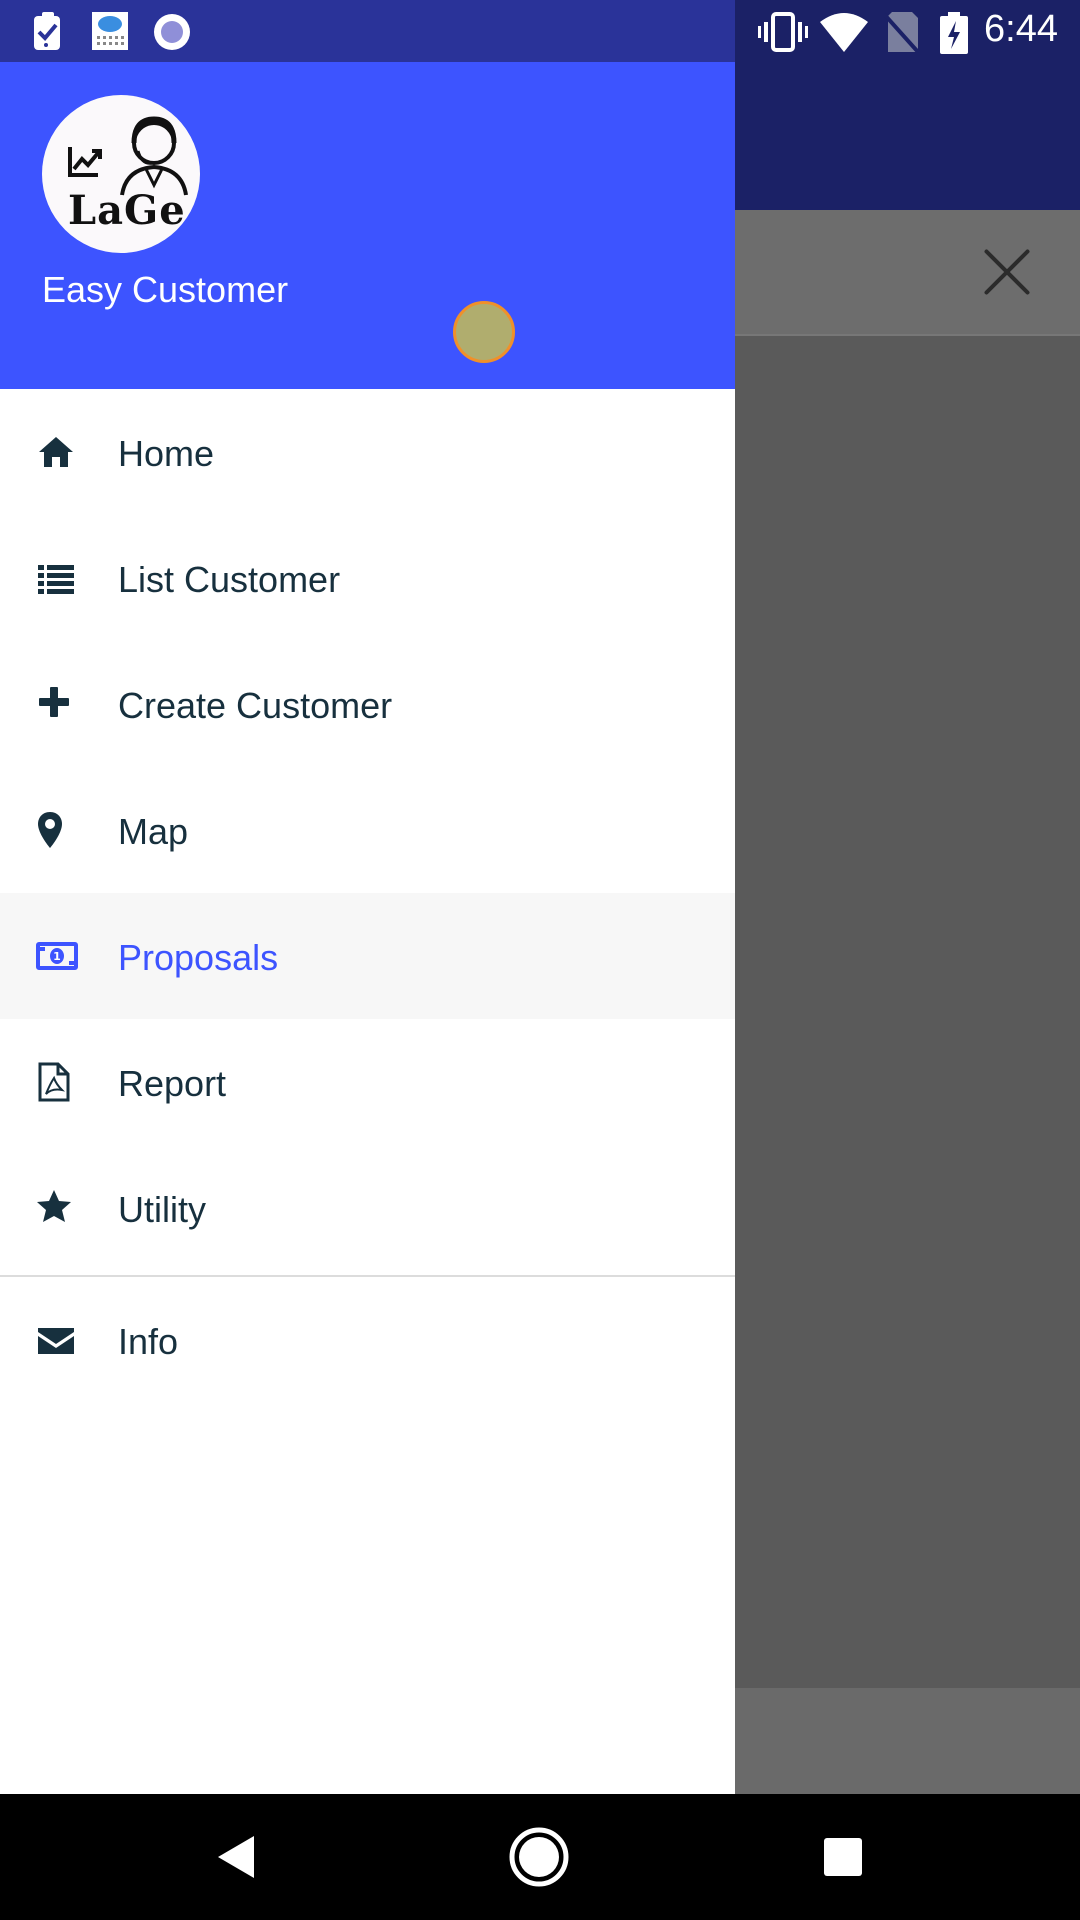 This screenshot has width=1080, height=1920. What do you see at coordinates (54, 1206) in the screenshot?
I see `star-icon` at bounding box center [54, 1206].